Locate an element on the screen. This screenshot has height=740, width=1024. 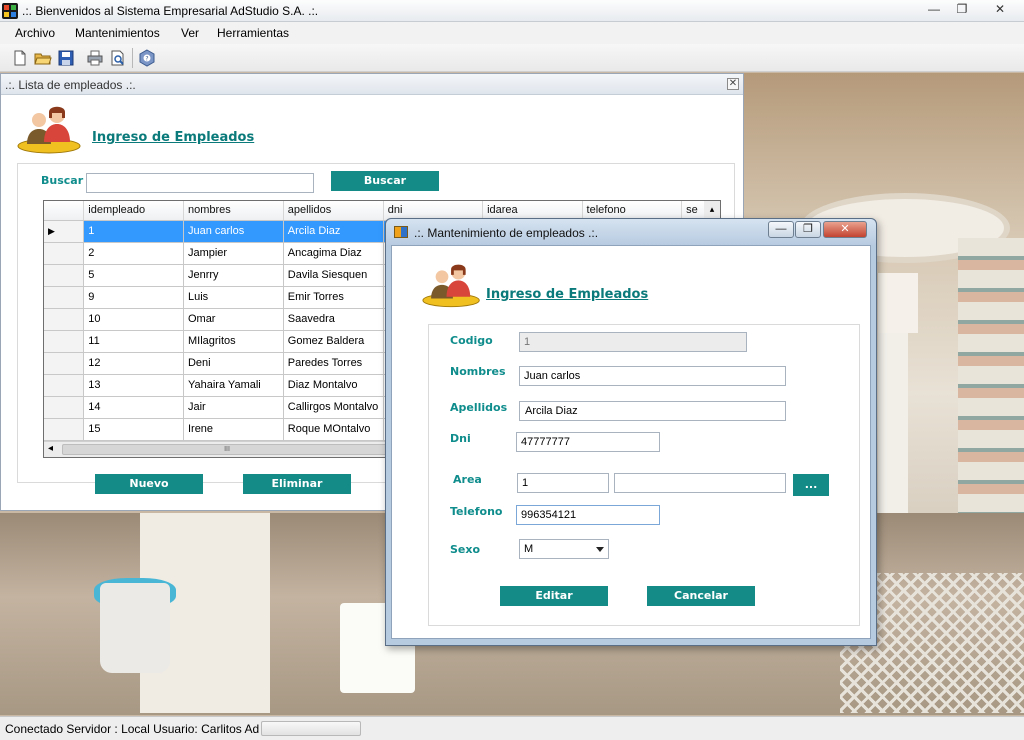
table-cell: 5 is located at coordinates (133, 275).